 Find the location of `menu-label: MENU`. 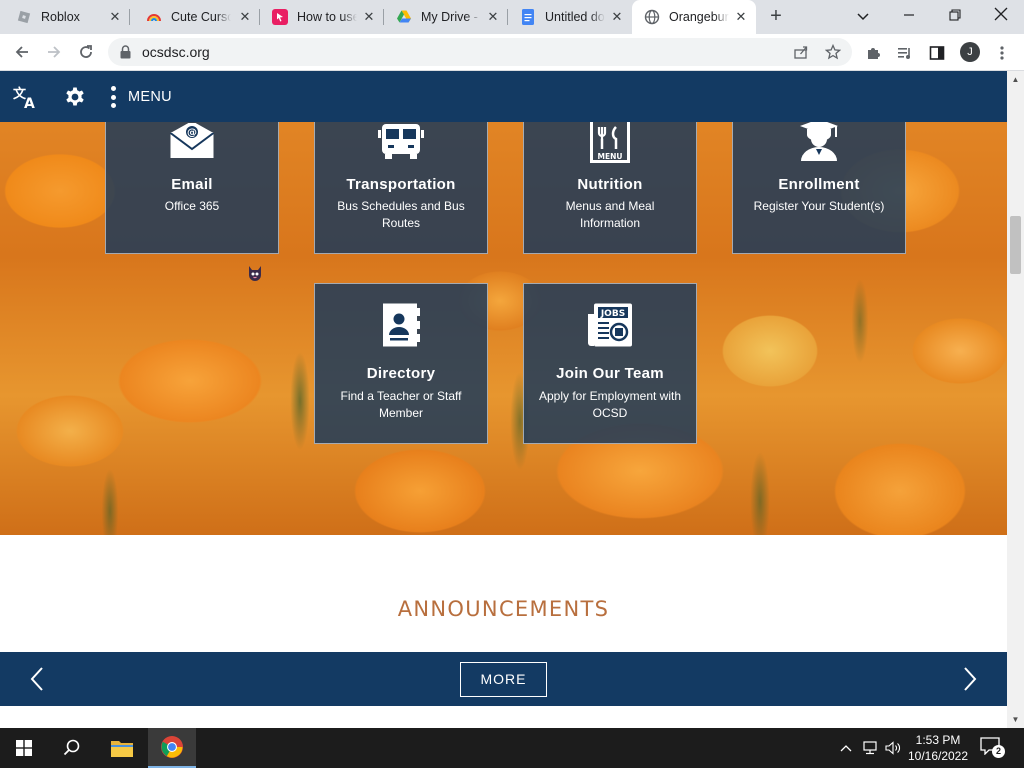

menu-label: MENU is located at coordinates (150, 97).